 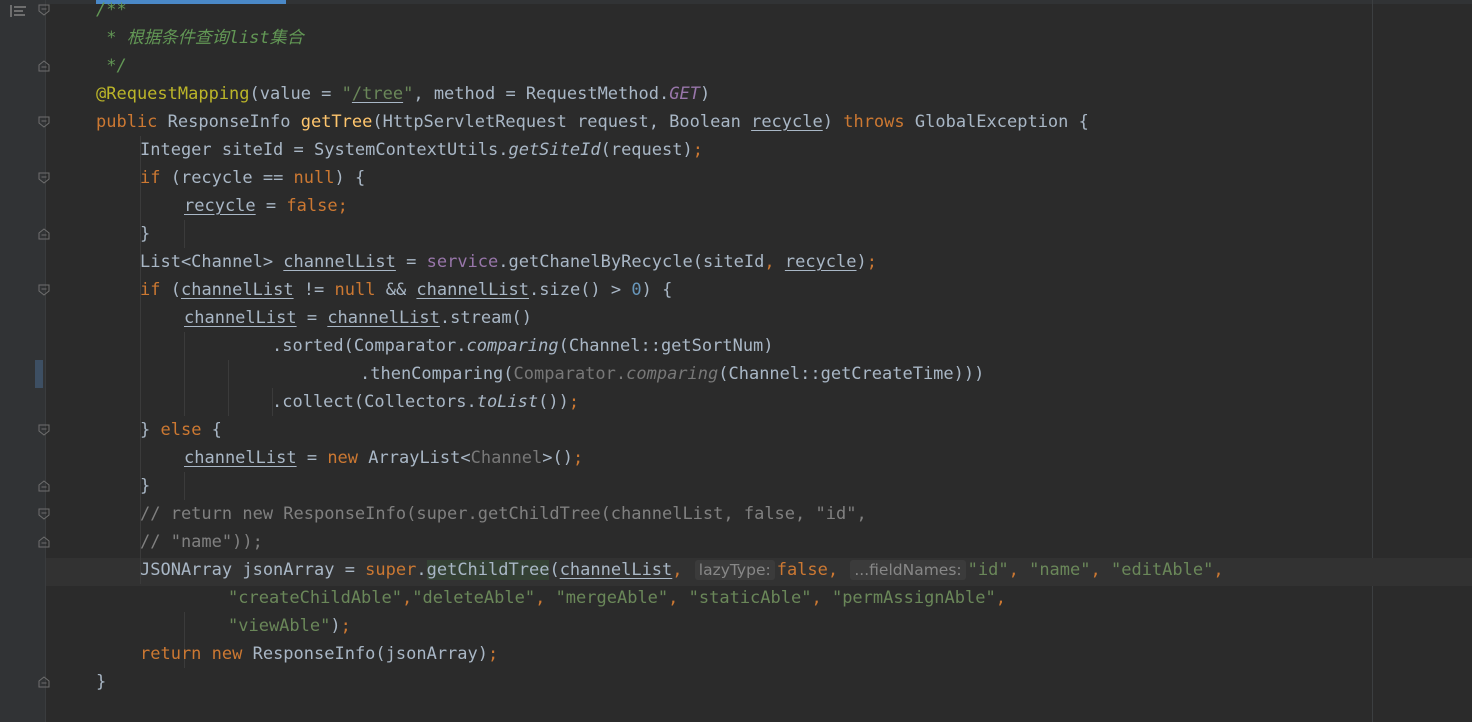 I want to click on gutter-divider, so click(x=45, y=361).